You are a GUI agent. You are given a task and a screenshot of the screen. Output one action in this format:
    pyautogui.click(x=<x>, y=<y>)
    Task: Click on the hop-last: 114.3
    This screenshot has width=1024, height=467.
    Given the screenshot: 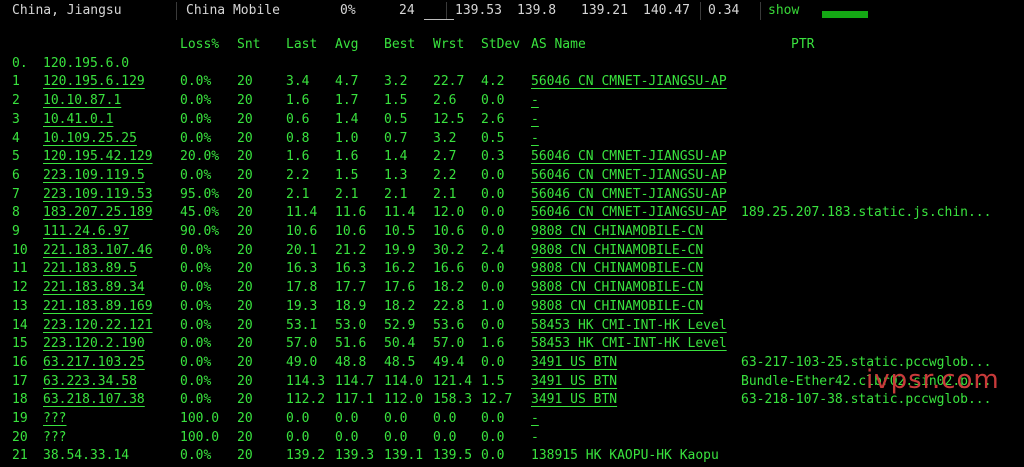 What is the action you would take?
    pyautogui.click(x=306, y=381)
    